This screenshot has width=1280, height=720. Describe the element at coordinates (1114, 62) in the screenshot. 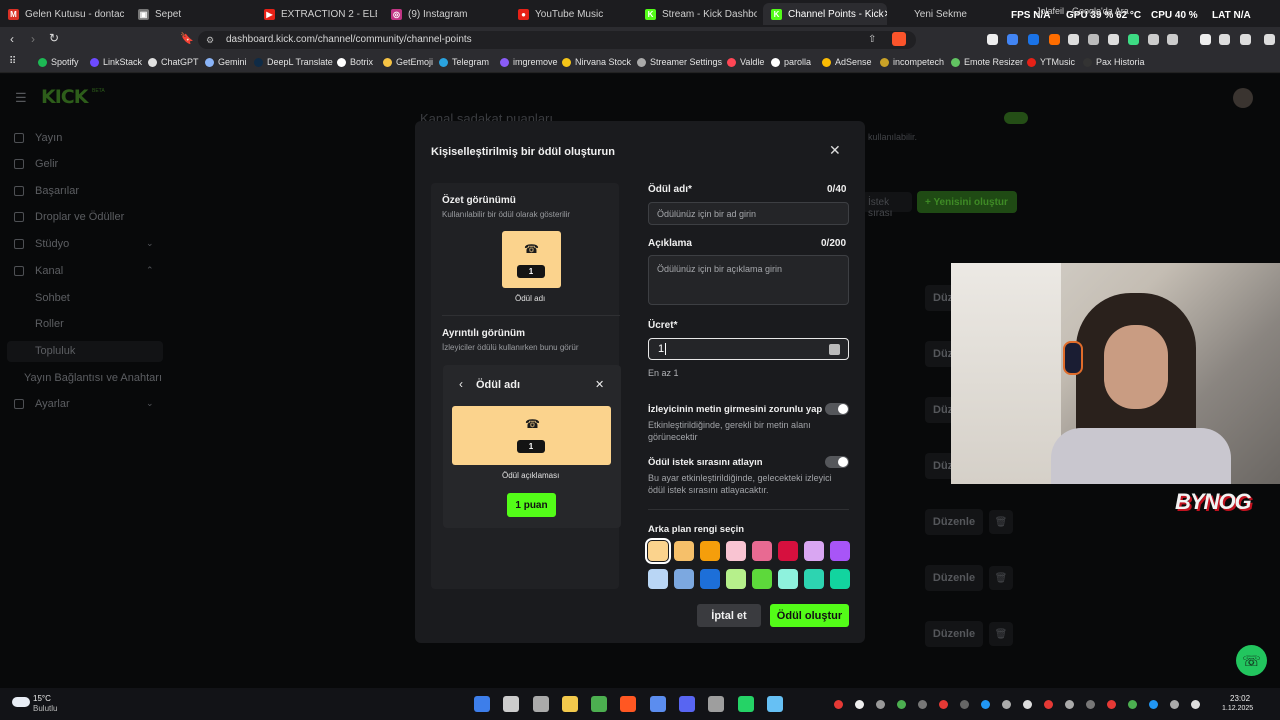

I see `bookmark-link: Pax Historia` at that location.